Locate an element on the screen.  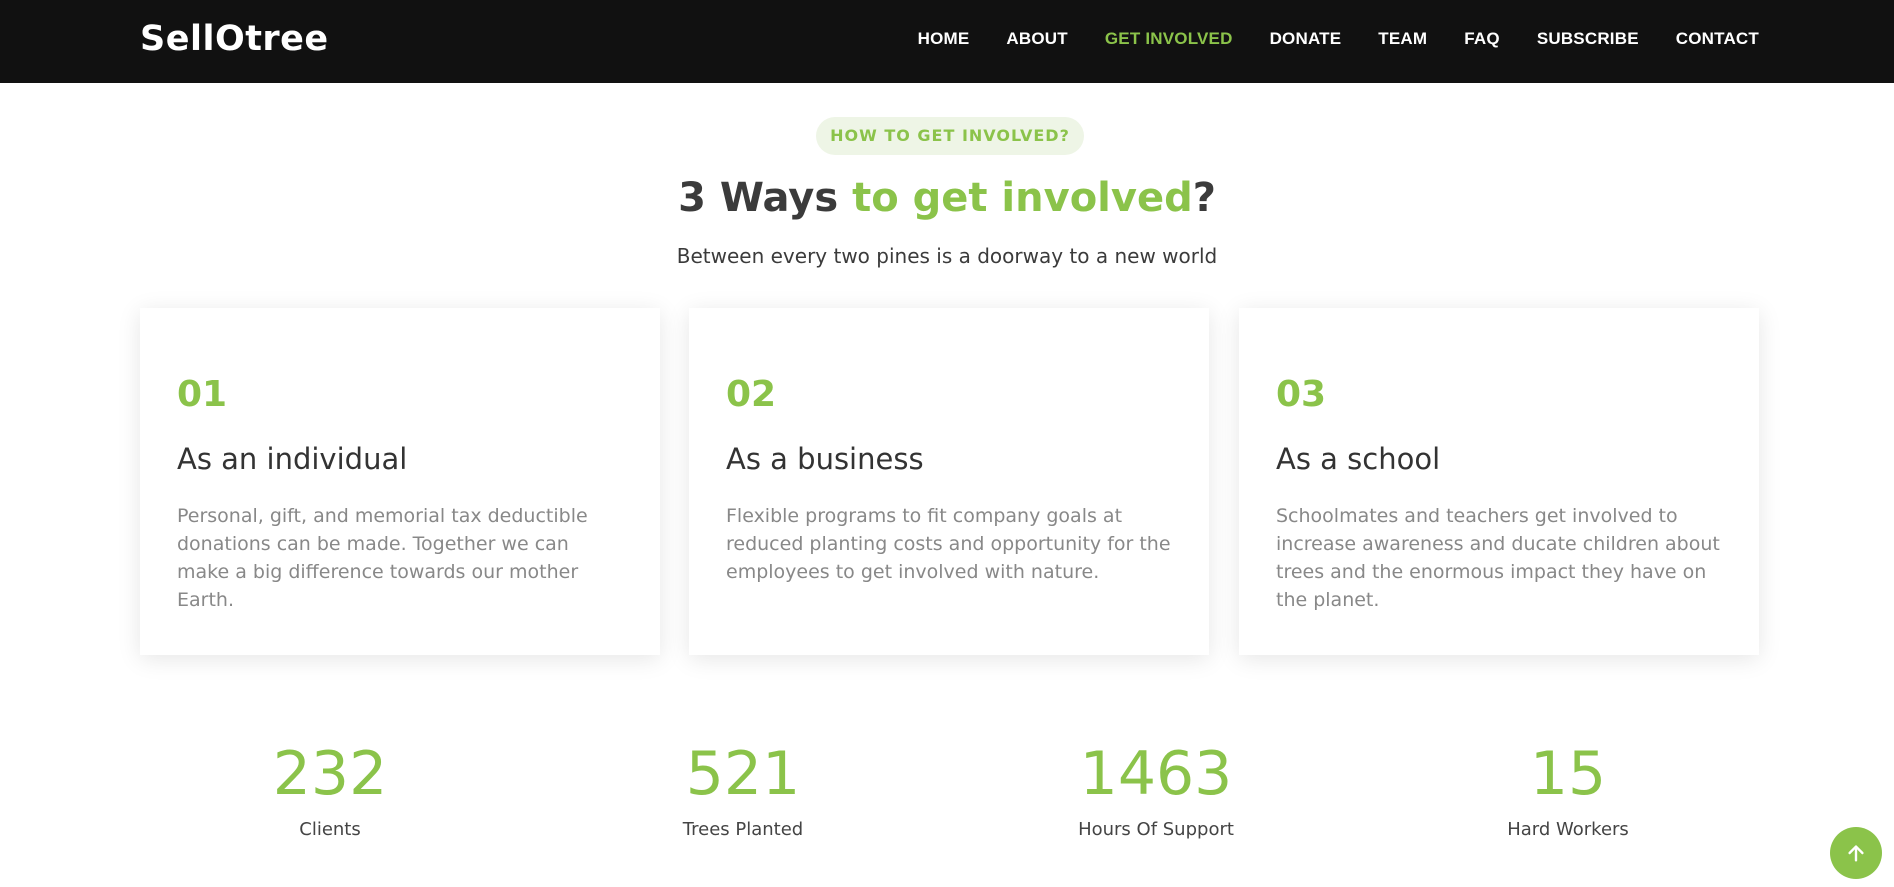
stat-trees-planted: 521 Trees Planted is located at coordinates (743, 790).